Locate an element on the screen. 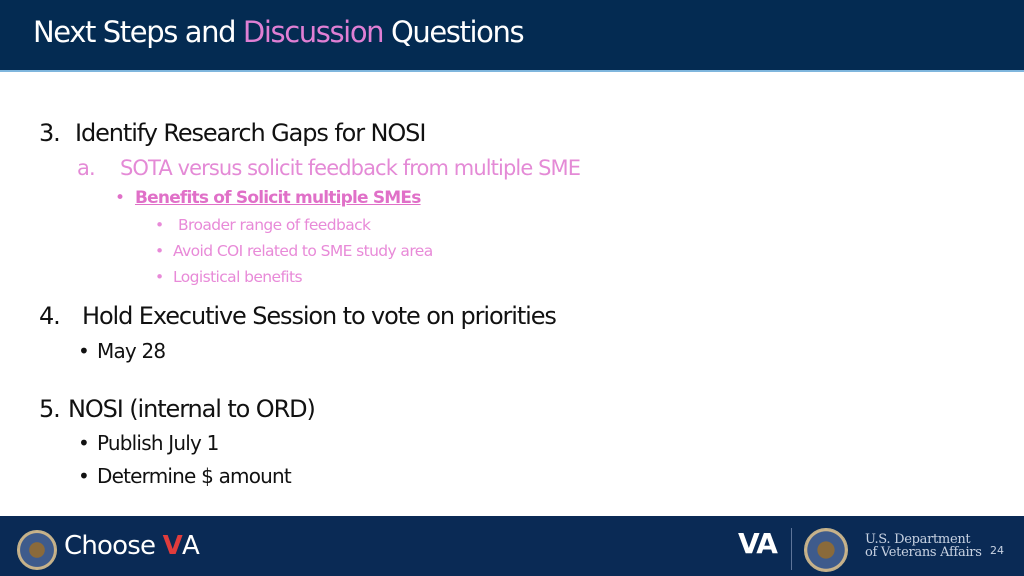 The image size is (1024, 576). title-accent: Discussion is located at coordinates (313, 32).